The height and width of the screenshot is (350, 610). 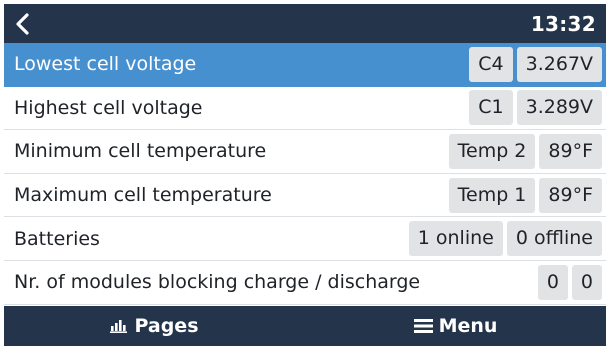 I want to click on pages-button: Pages, so click(x=154, y=326).